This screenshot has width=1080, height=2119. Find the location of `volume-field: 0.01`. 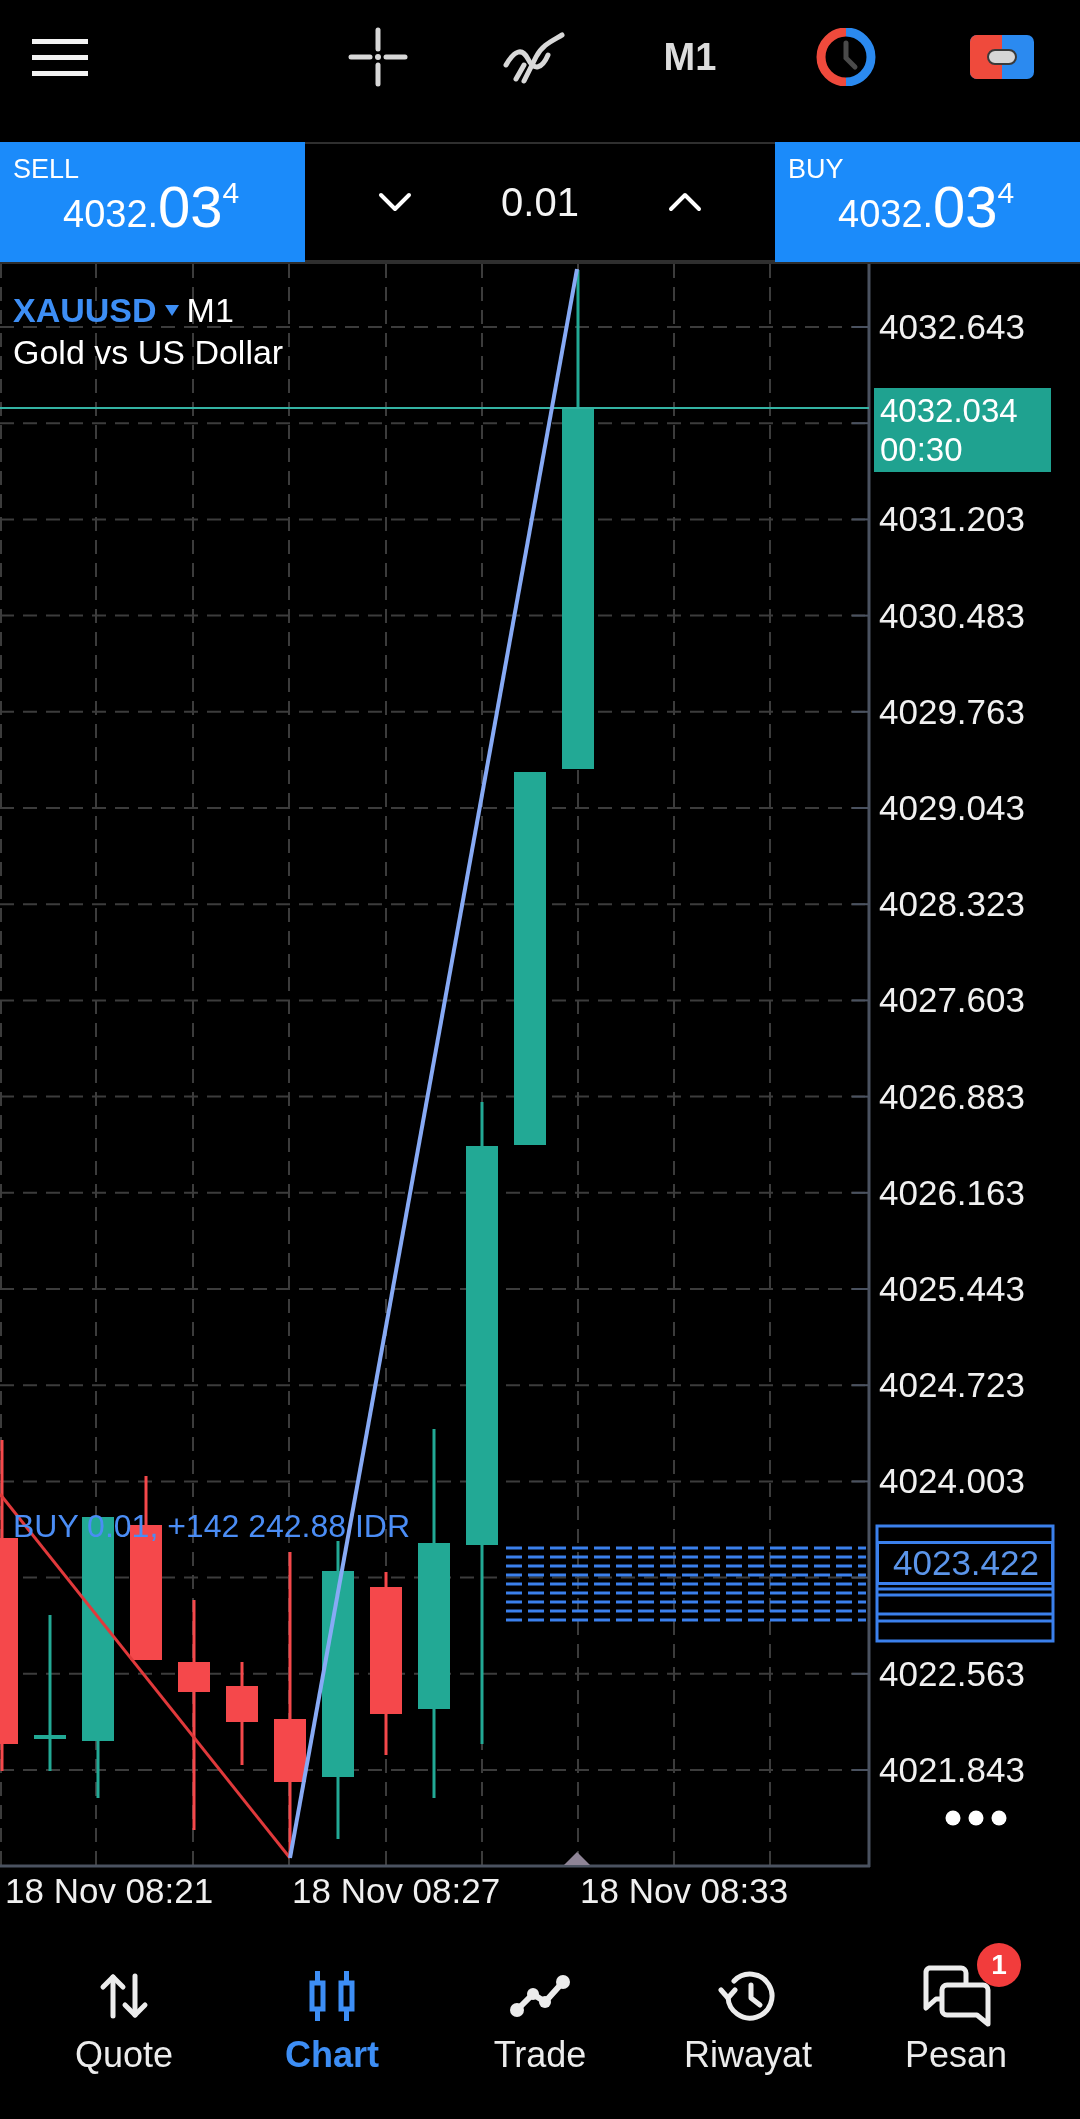

volume-field: 0.01 is located at coordinates (540, 202).